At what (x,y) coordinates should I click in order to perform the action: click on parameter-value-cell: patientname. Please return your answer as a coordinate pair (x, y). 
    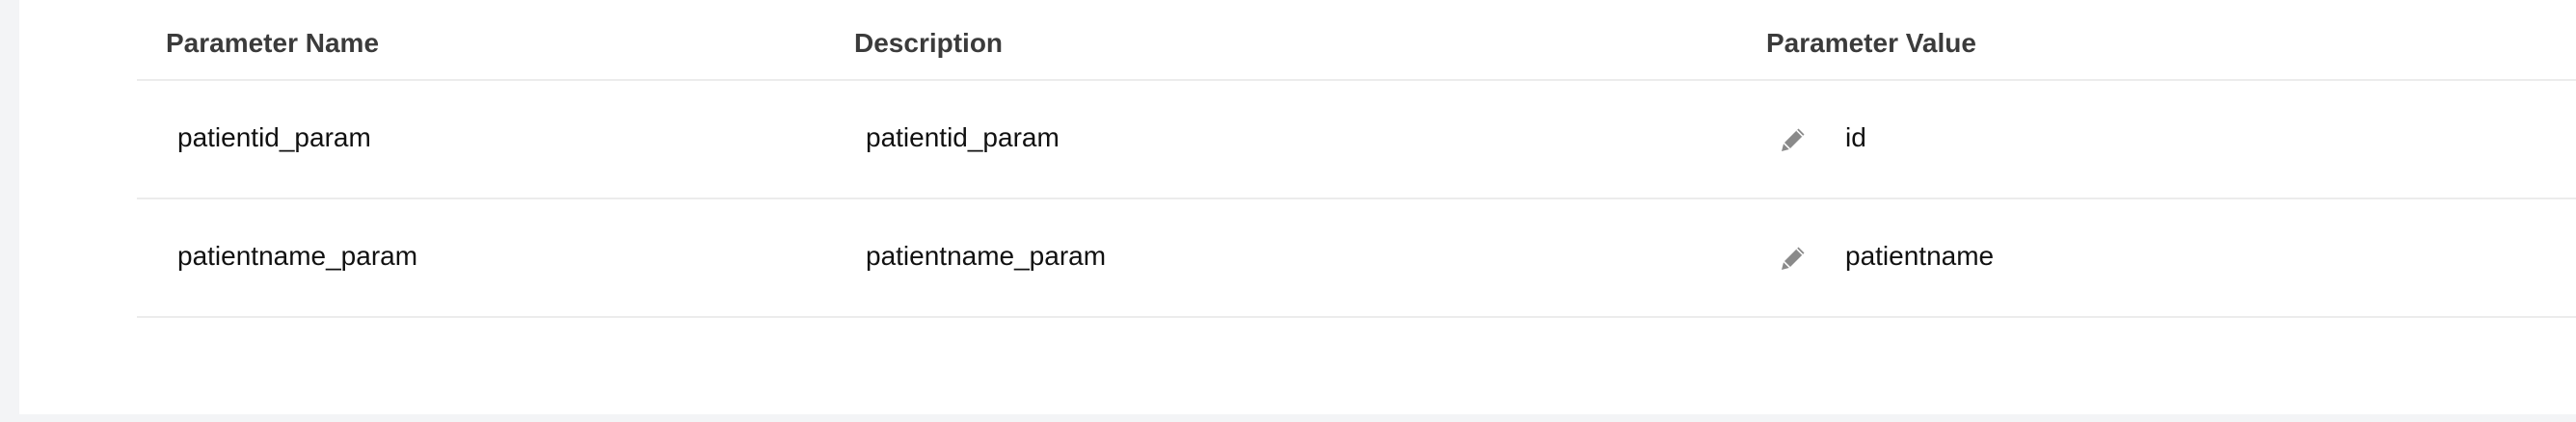
    Looking at the image, I should click on (1920, 256).